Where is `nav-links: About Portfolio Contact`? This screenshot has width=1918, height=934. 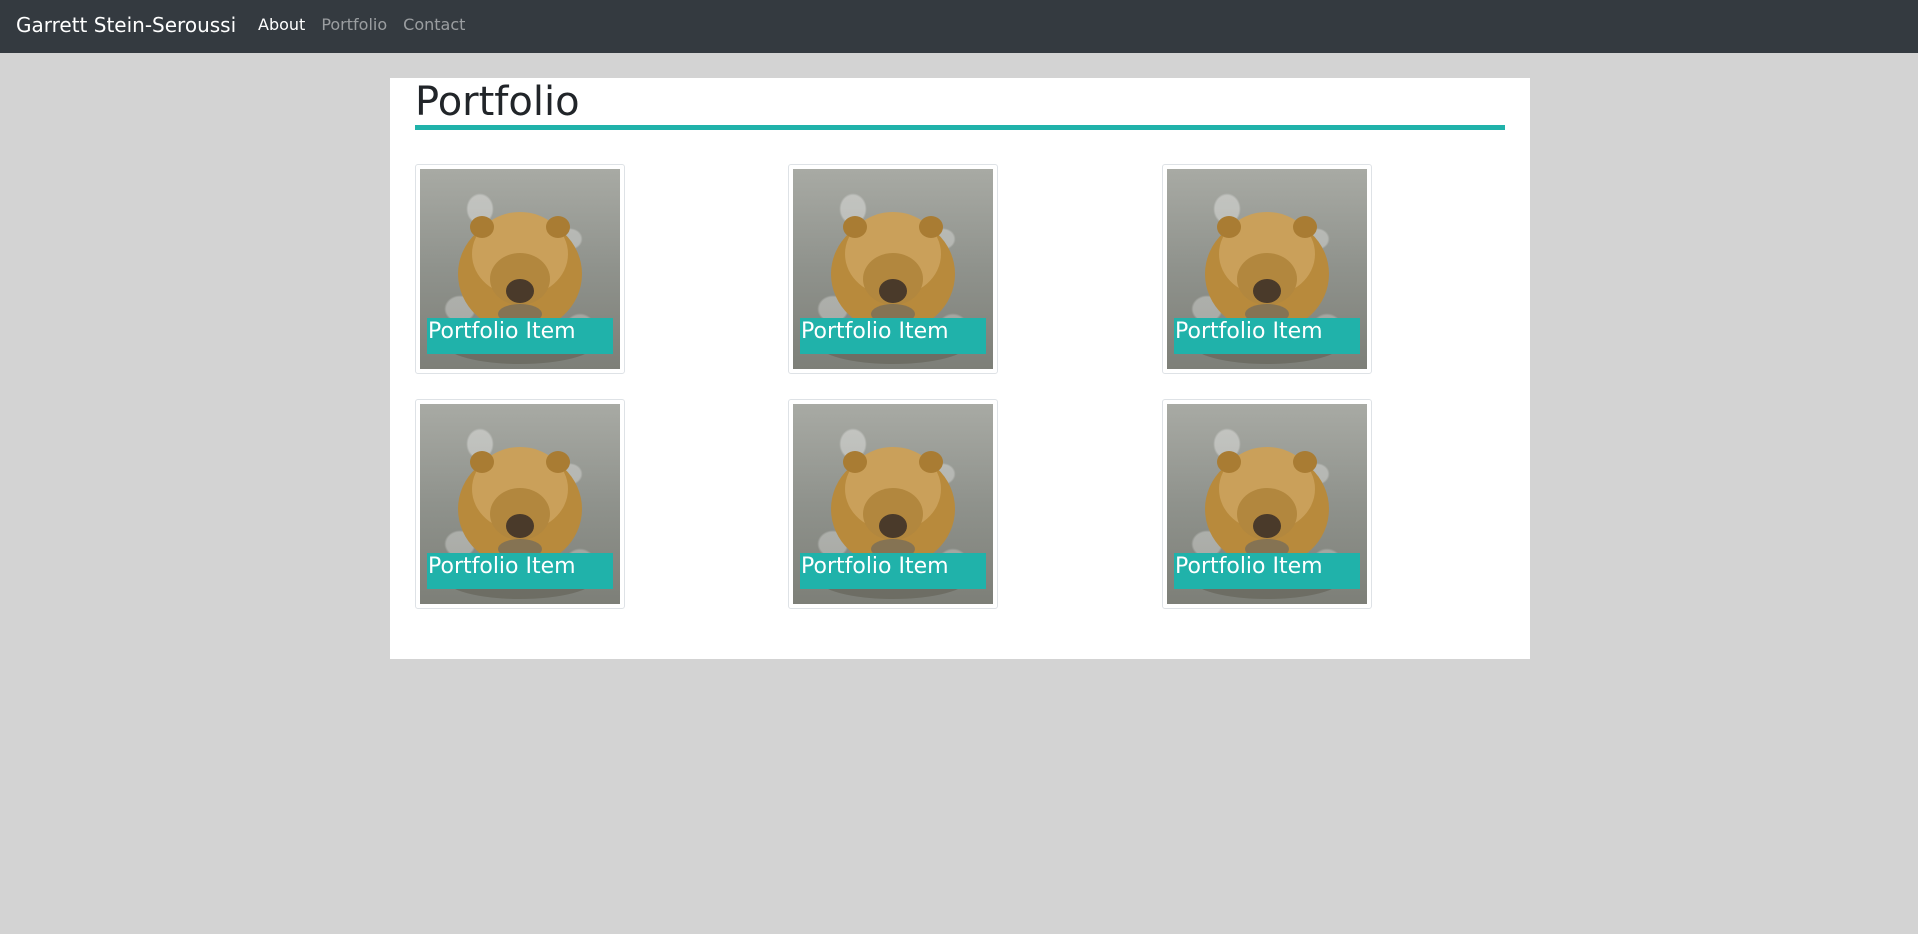
nav-links: About Portfolio Contact is located at coordinates (369, 25).